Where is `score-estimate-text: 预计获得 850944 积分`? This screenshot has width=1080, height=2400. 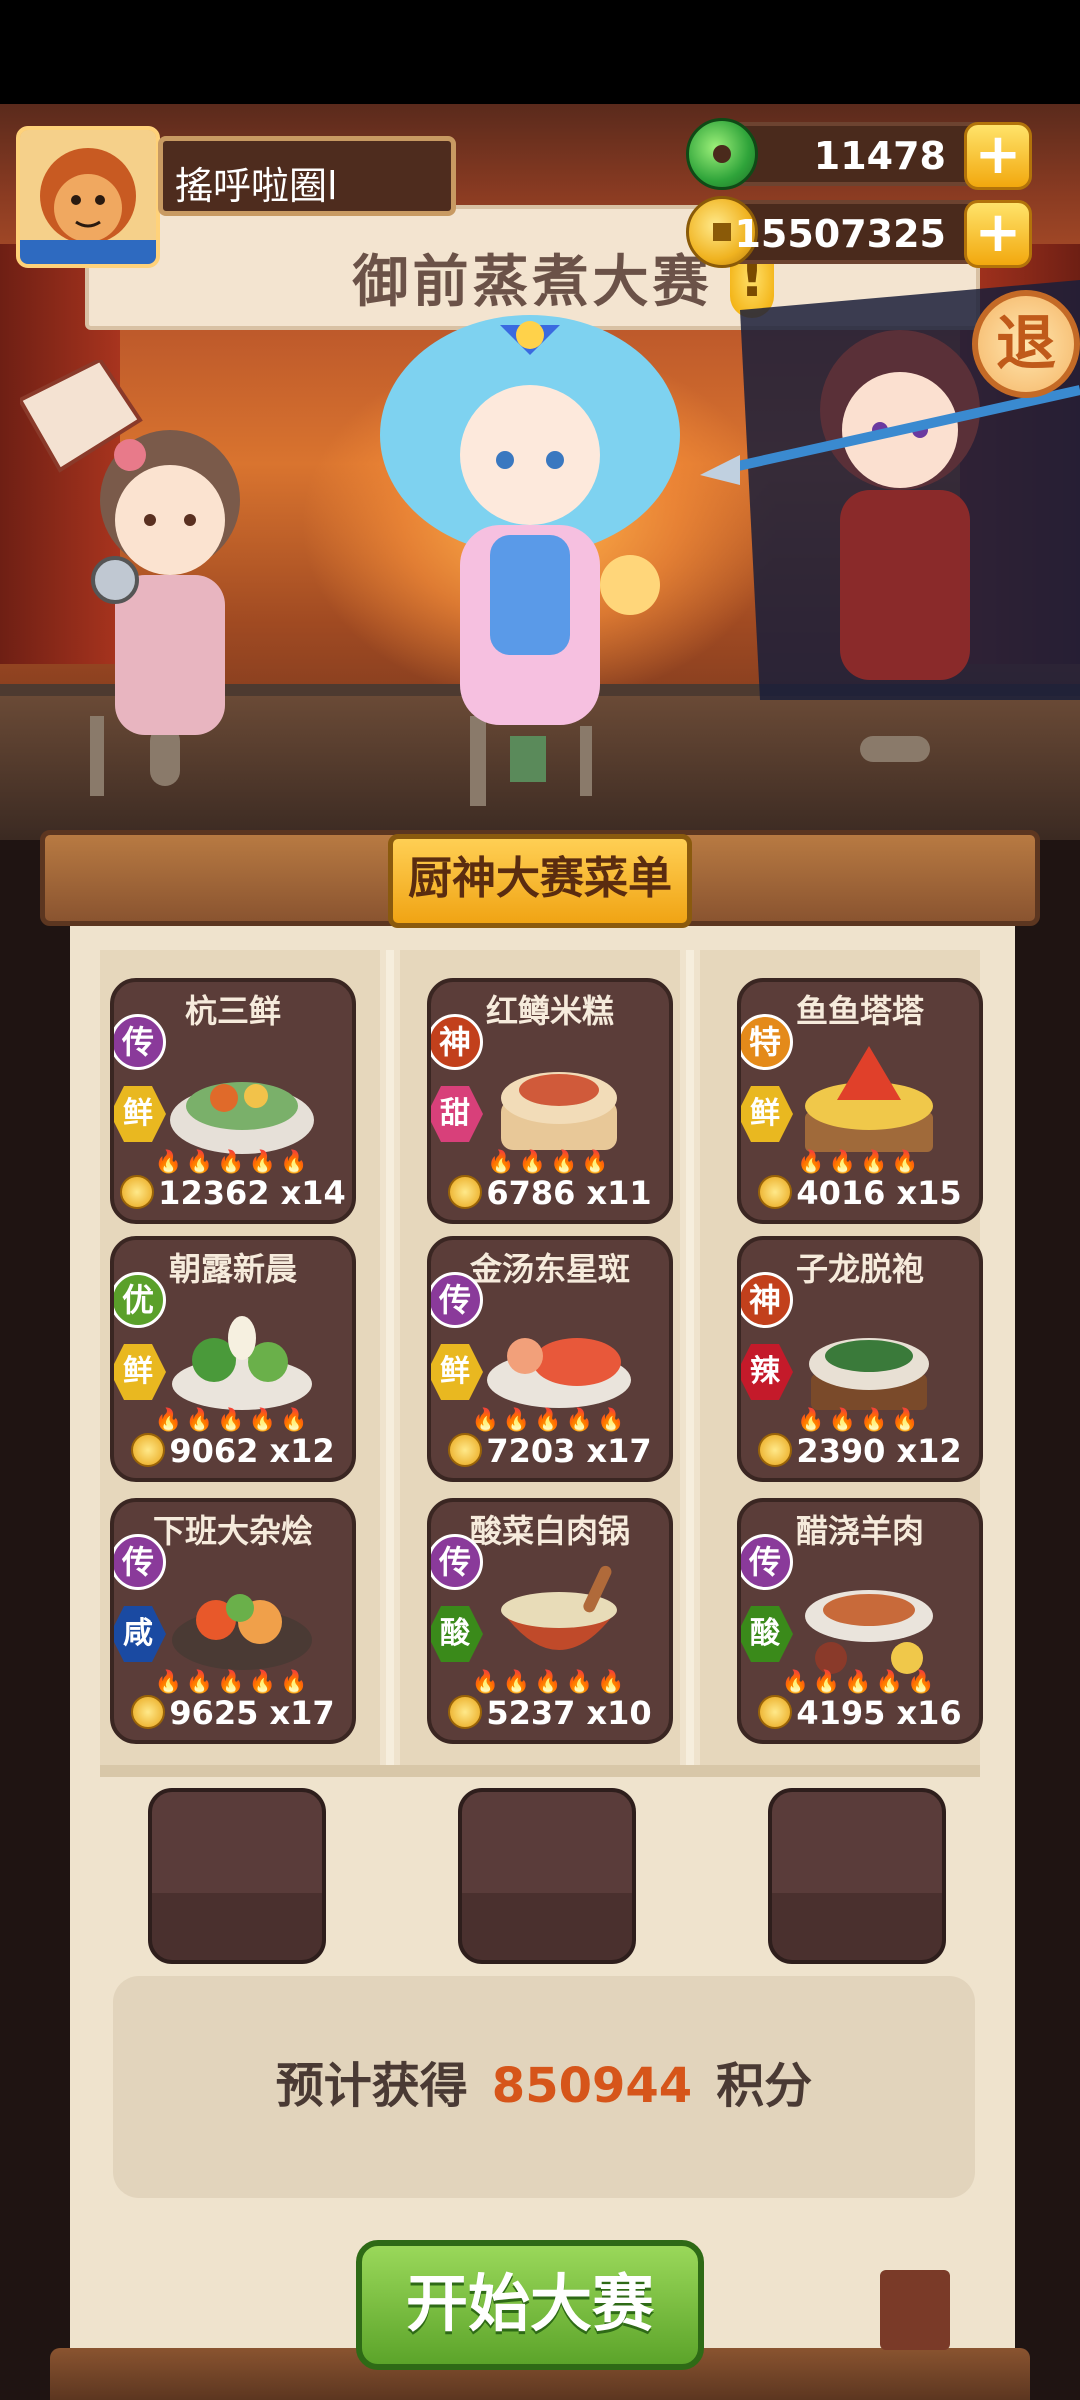
score-estimate-text: 预计获得 850944 积分 is located at coordinates (544, 2081).